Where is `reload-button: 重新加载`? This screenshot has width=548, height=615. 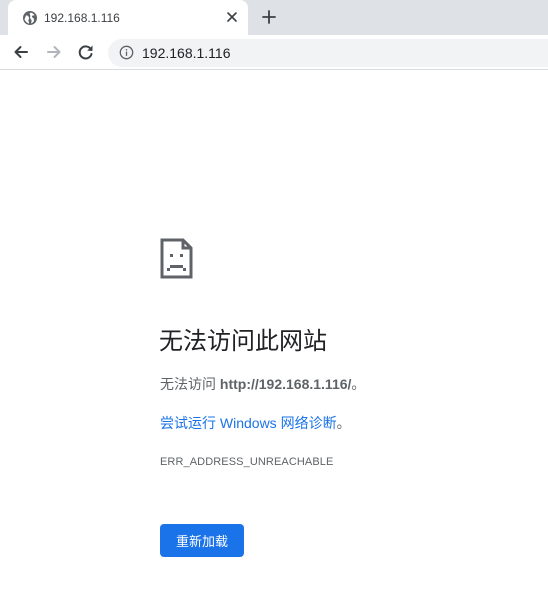
reload-button: 重新加载 is located at coordinates (202, 540).